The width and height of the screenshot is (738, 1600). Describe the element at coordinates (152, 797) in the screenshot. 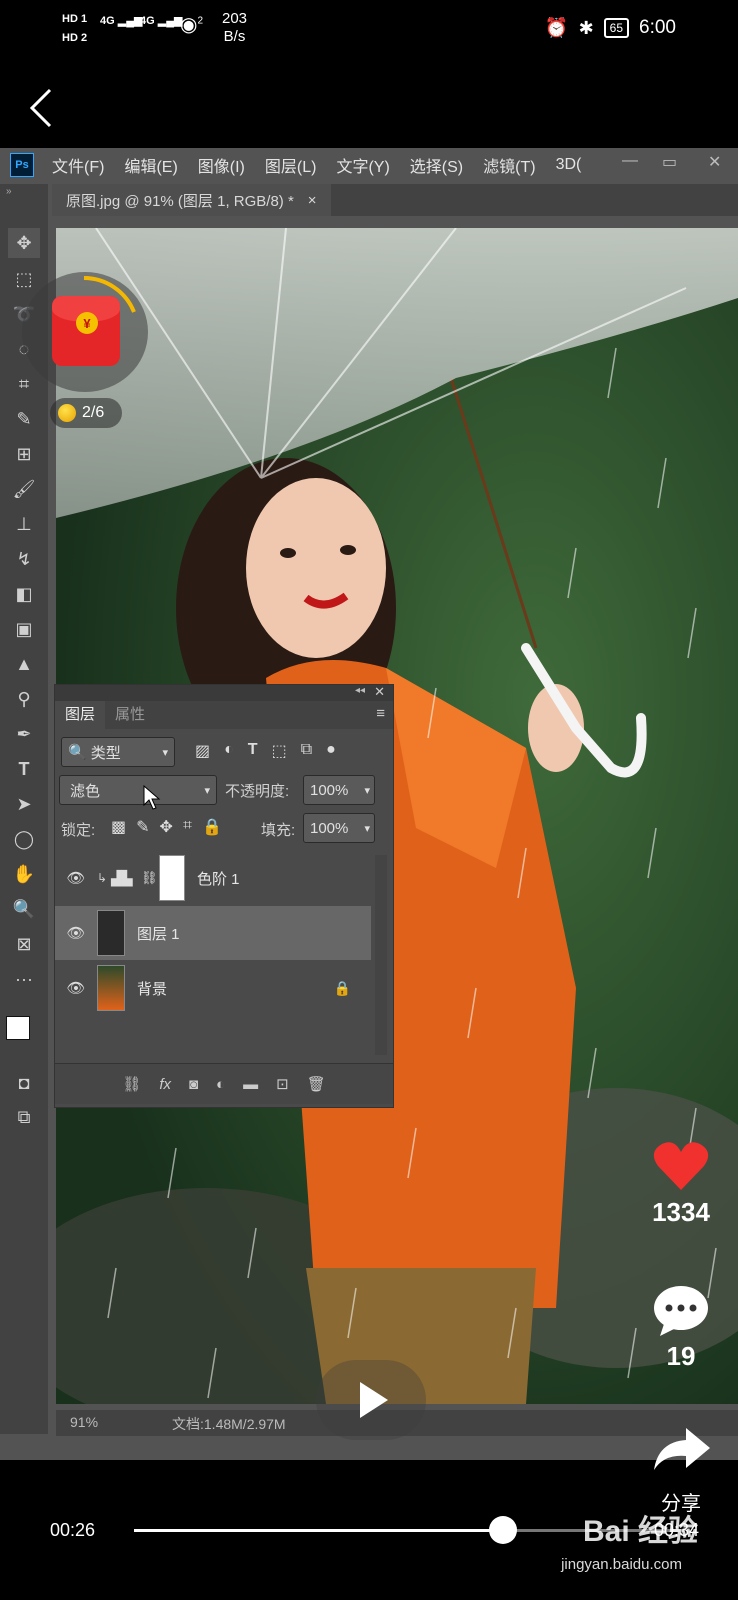

I see `mouse-cursor-icon` at that location.